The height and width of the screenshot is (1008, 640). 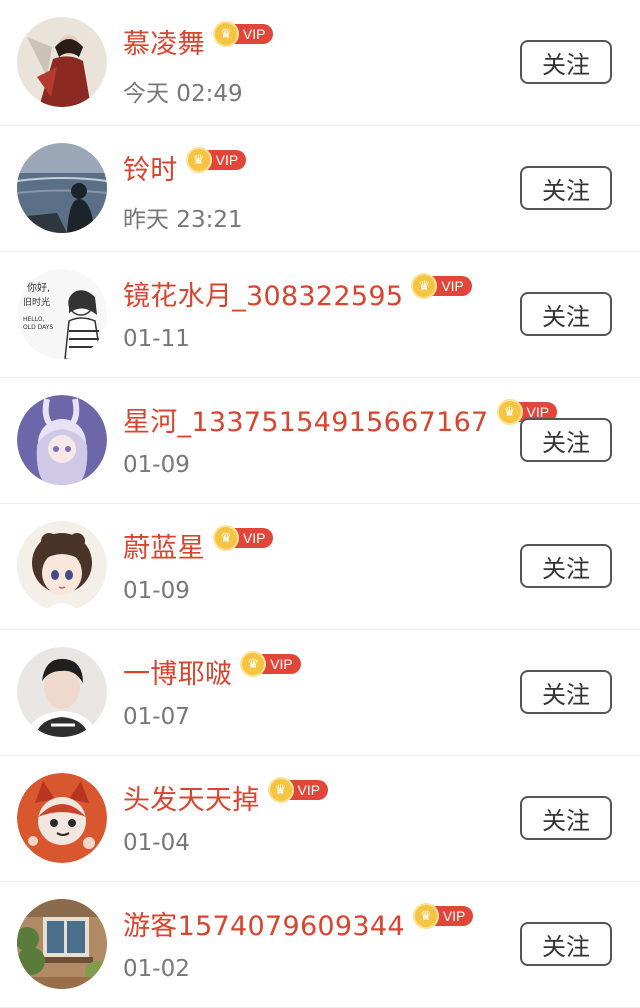 I want to click on user-info: 一博耶啵 ♛ VIP 01-07, so click(x=331, y=690).